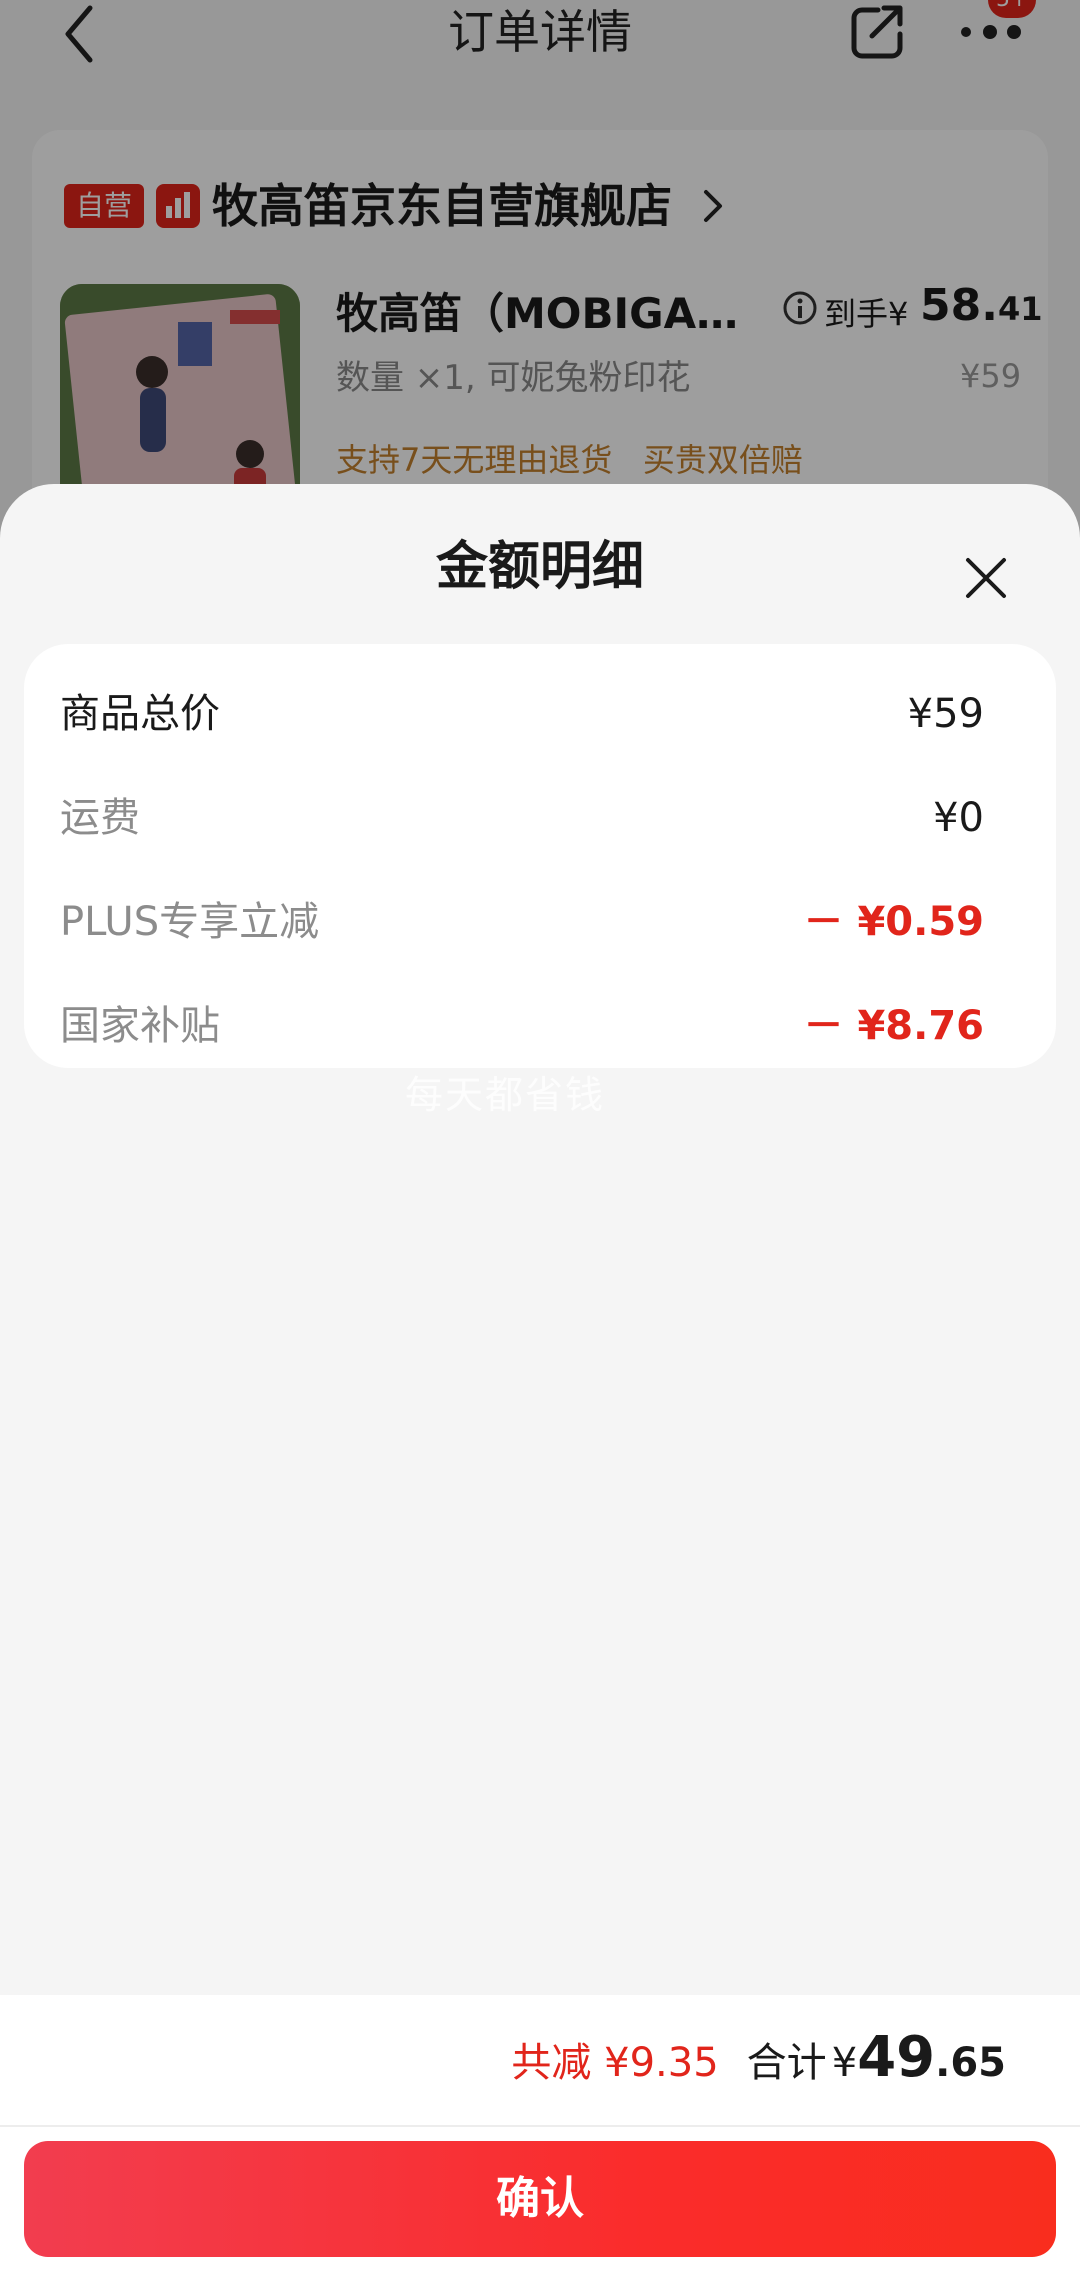 This screenshot has height=2285, width=1080. Describe the element at coordinates (945, 714) in the screenshot. I see `row-value: ¥59` at that location.